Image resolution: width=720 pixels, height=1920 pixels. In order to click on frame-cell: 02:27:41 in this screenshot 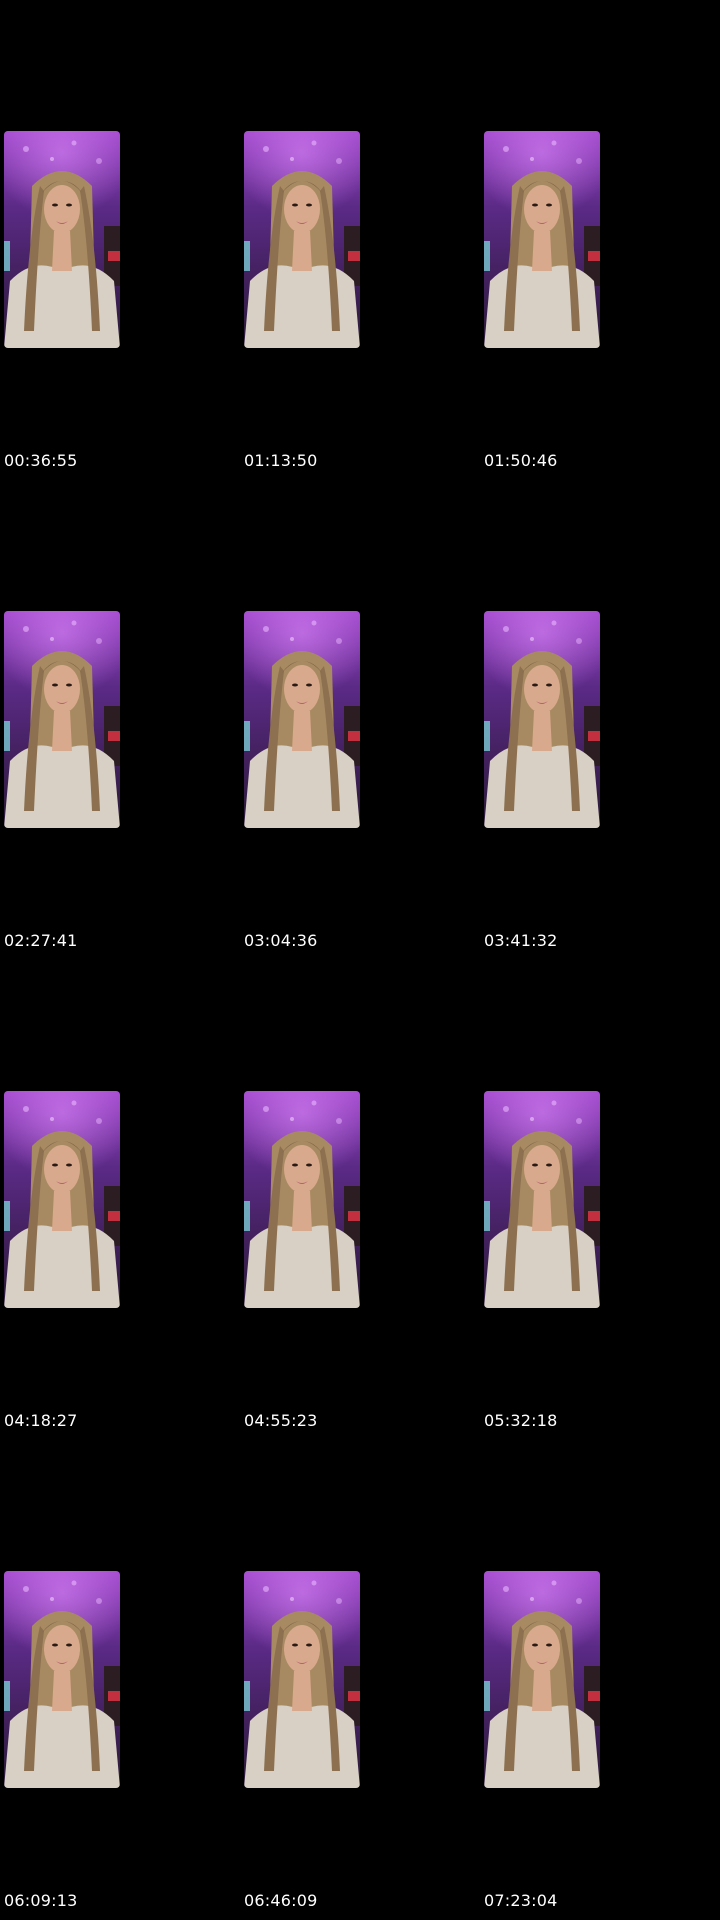, I will do `click(120, 720)`.